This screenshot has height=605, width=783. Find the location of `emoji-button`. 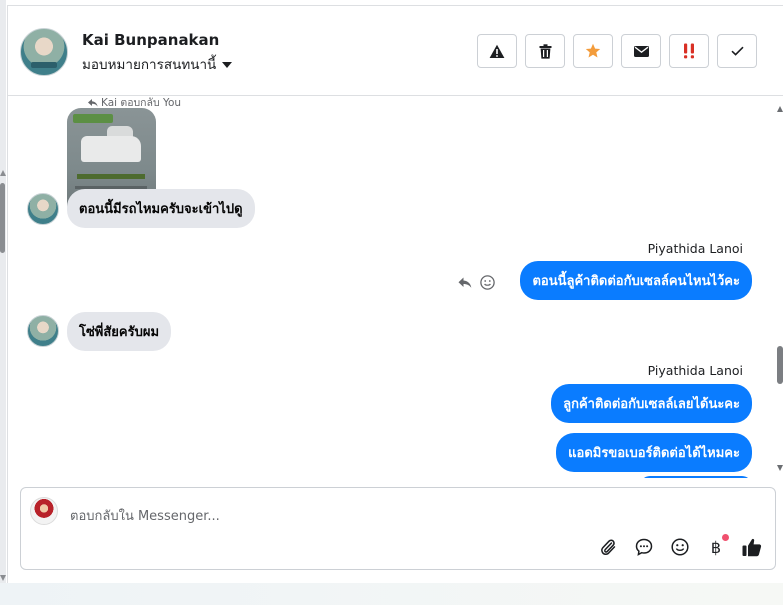

emoji-button is located at coordinates (680, 547).